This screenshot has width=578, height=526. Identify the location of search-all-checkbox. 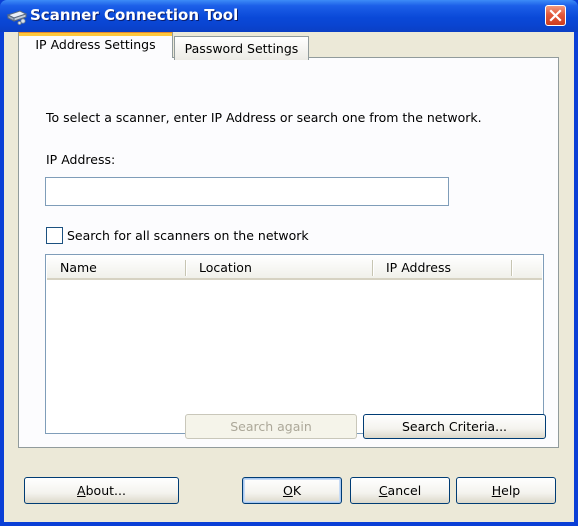
(54, 235).